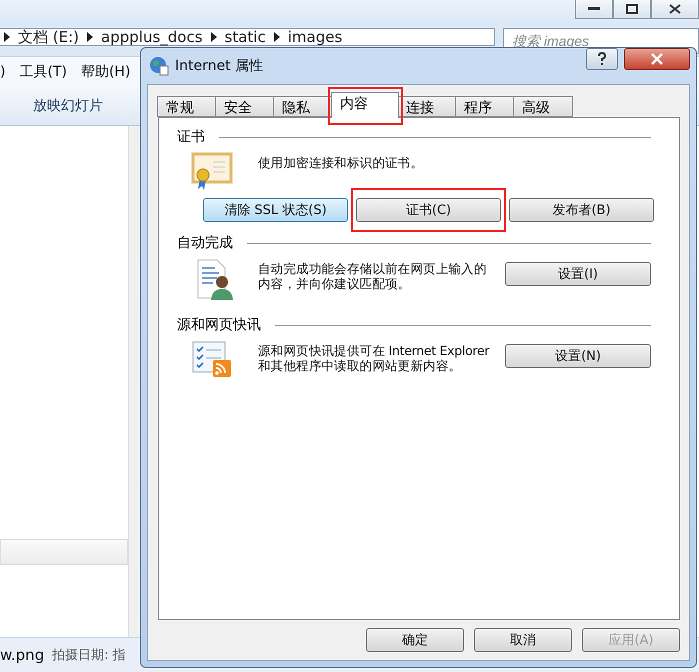  Describe the element at coordinates (315, 37) in the screenshot. I see `breadcrumb-item: images` at that location.